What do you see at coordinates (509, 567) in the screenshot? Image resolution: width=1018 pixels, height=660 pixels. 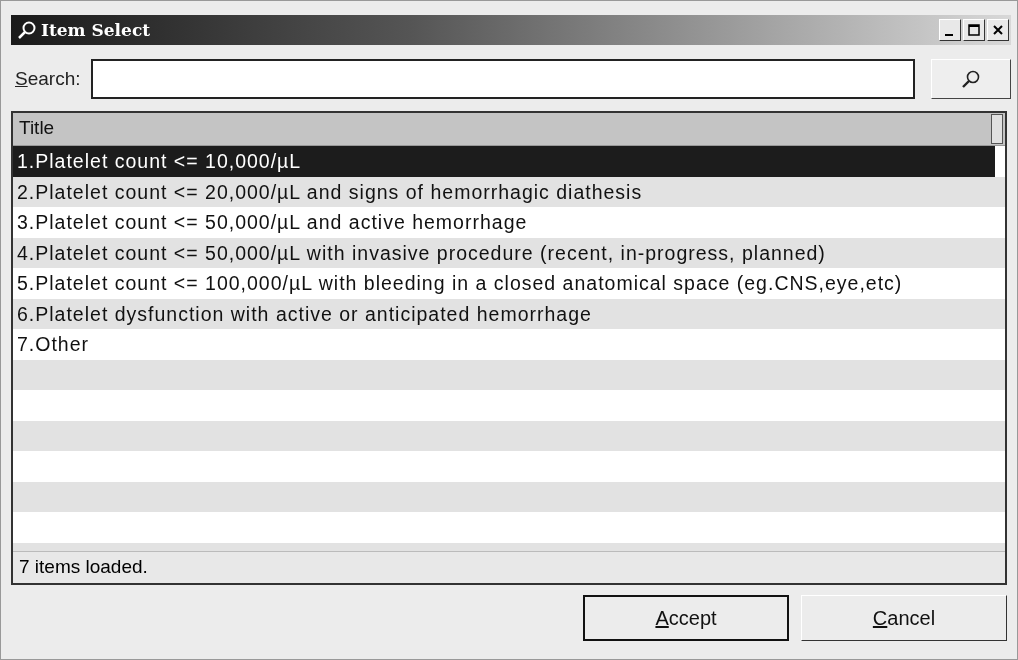 I see `status-text: 7 items loaded.` at bounding box center [509, 567].